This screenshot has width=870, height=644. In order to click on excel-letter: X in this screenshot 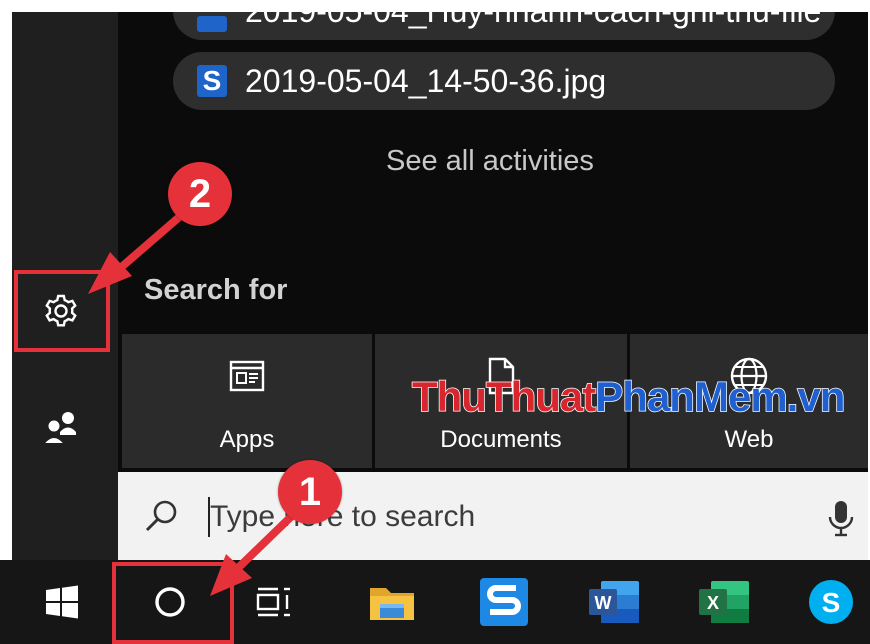, I will do `click(713, 603)`.